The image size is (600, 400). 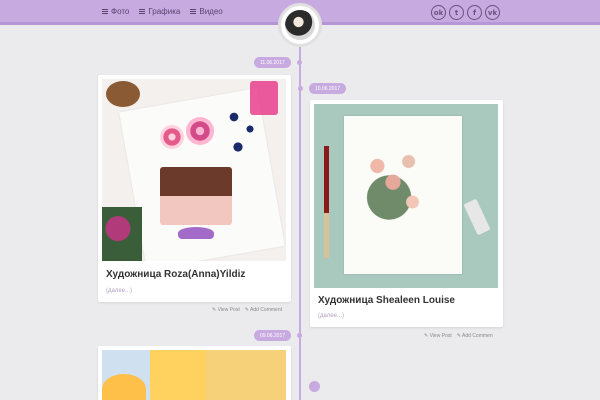 I want to click on nav-item-photo: Фото, so click(x=115, y=11).